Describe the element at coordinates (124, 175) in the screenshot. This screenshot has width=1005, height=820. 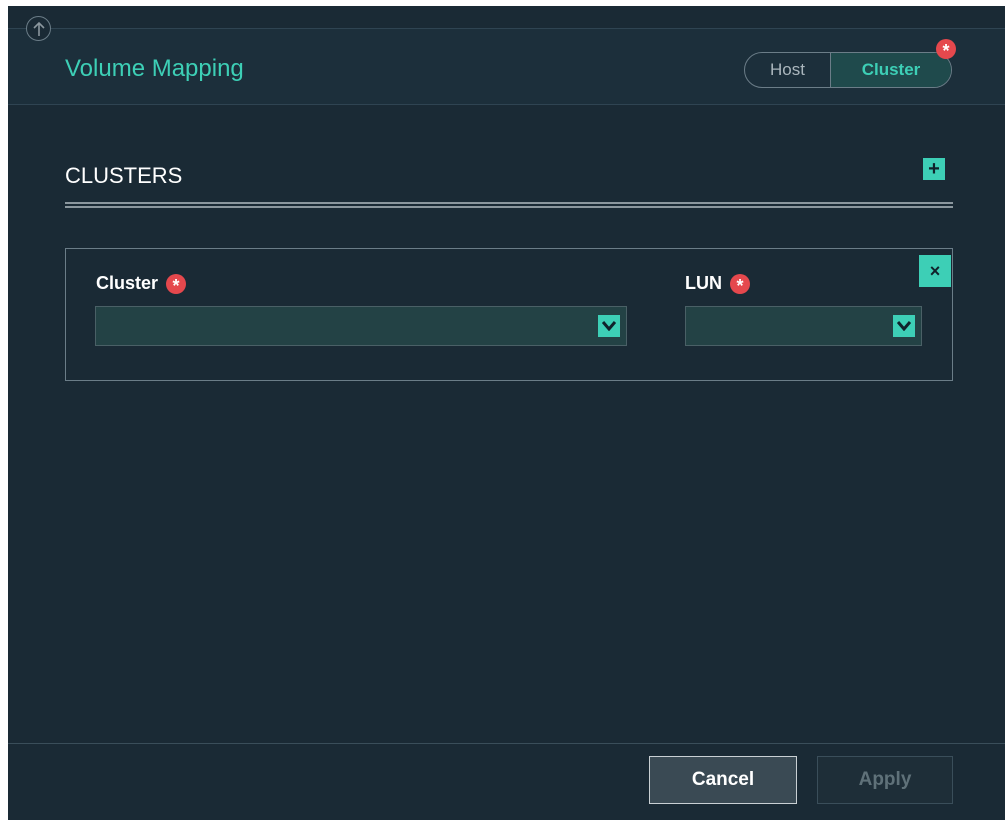
I see `section-title: CLUSTERS` at that location.